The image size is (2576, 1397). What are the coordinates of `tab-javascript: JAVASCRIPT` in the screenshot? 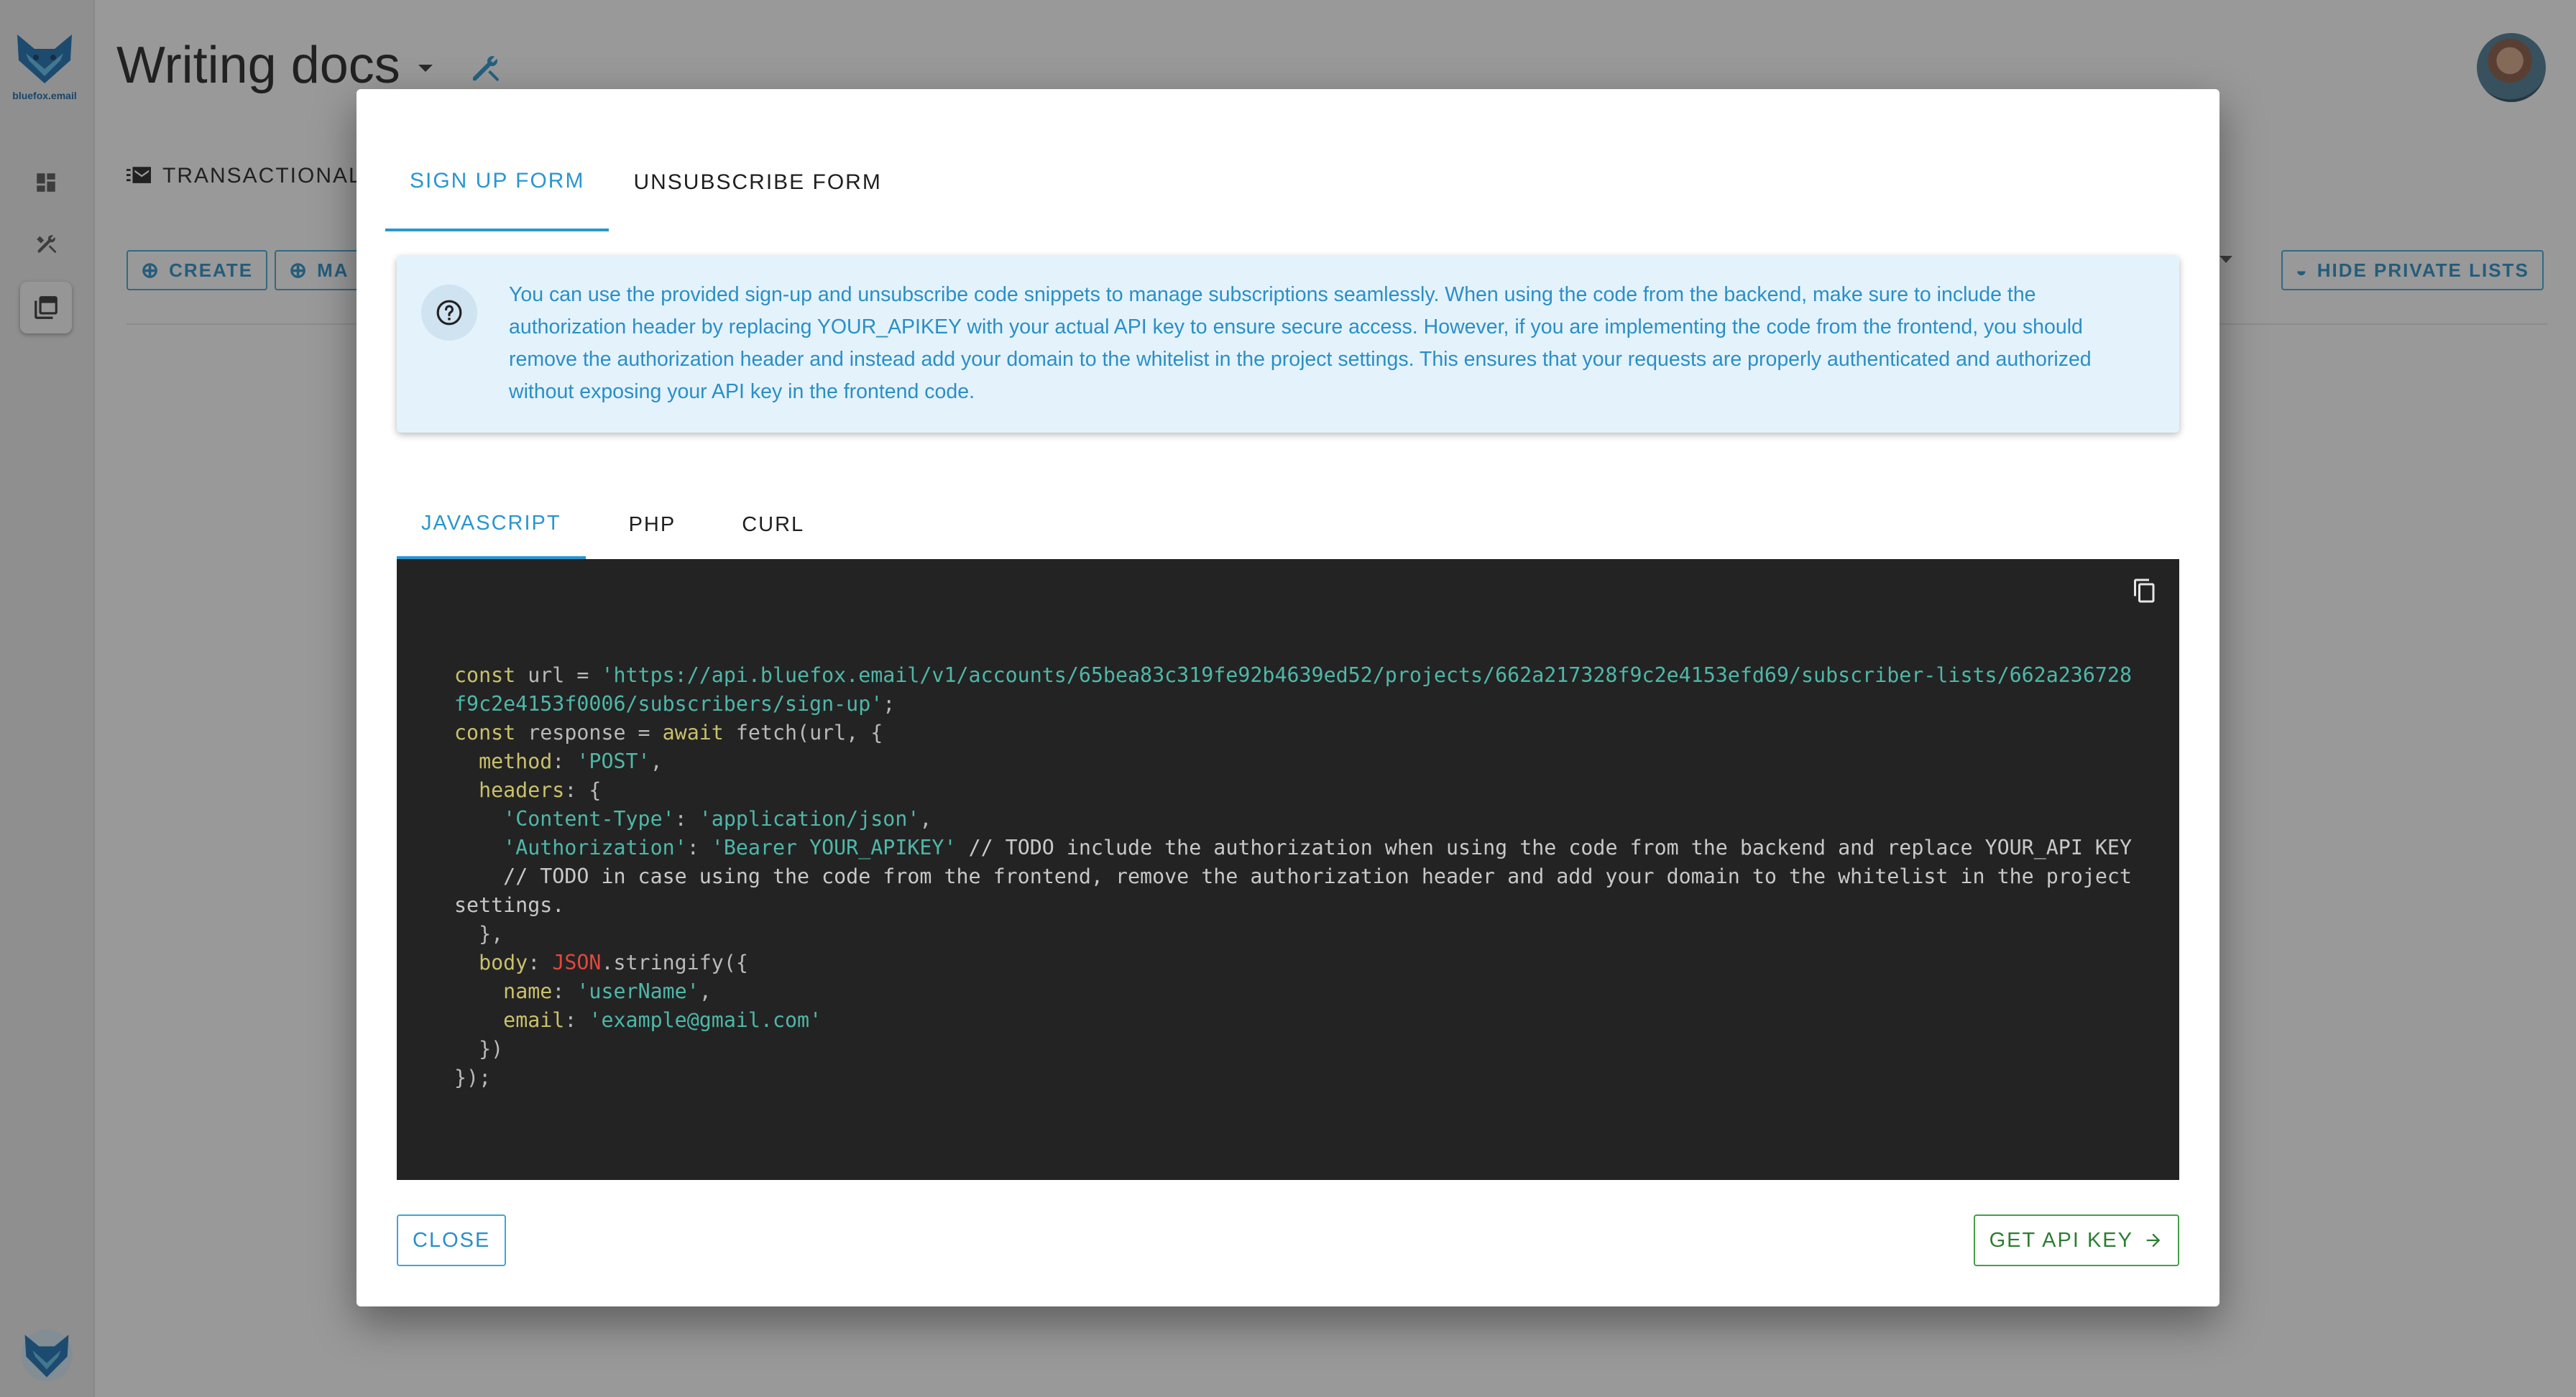 It's located at (491, 524).